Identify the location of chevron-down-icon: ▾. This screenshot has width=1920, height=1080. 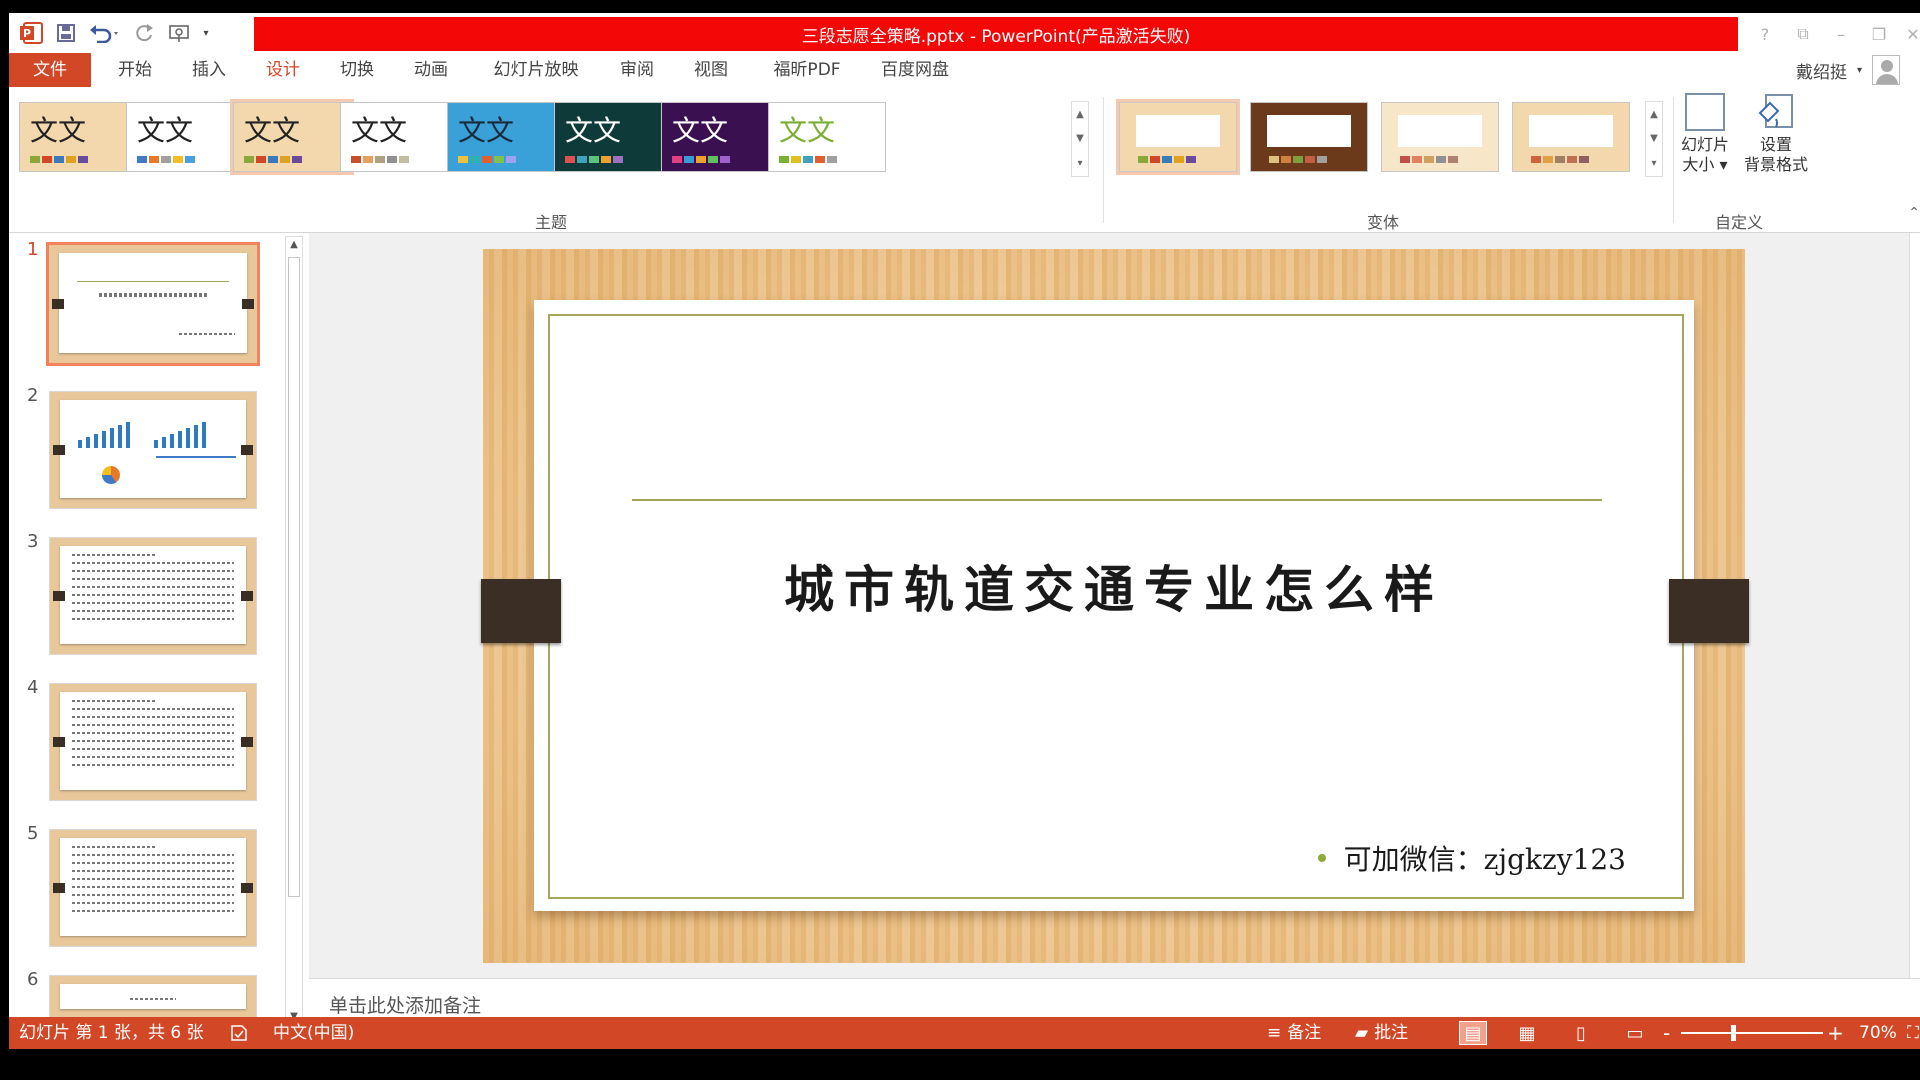
(1859, 70).